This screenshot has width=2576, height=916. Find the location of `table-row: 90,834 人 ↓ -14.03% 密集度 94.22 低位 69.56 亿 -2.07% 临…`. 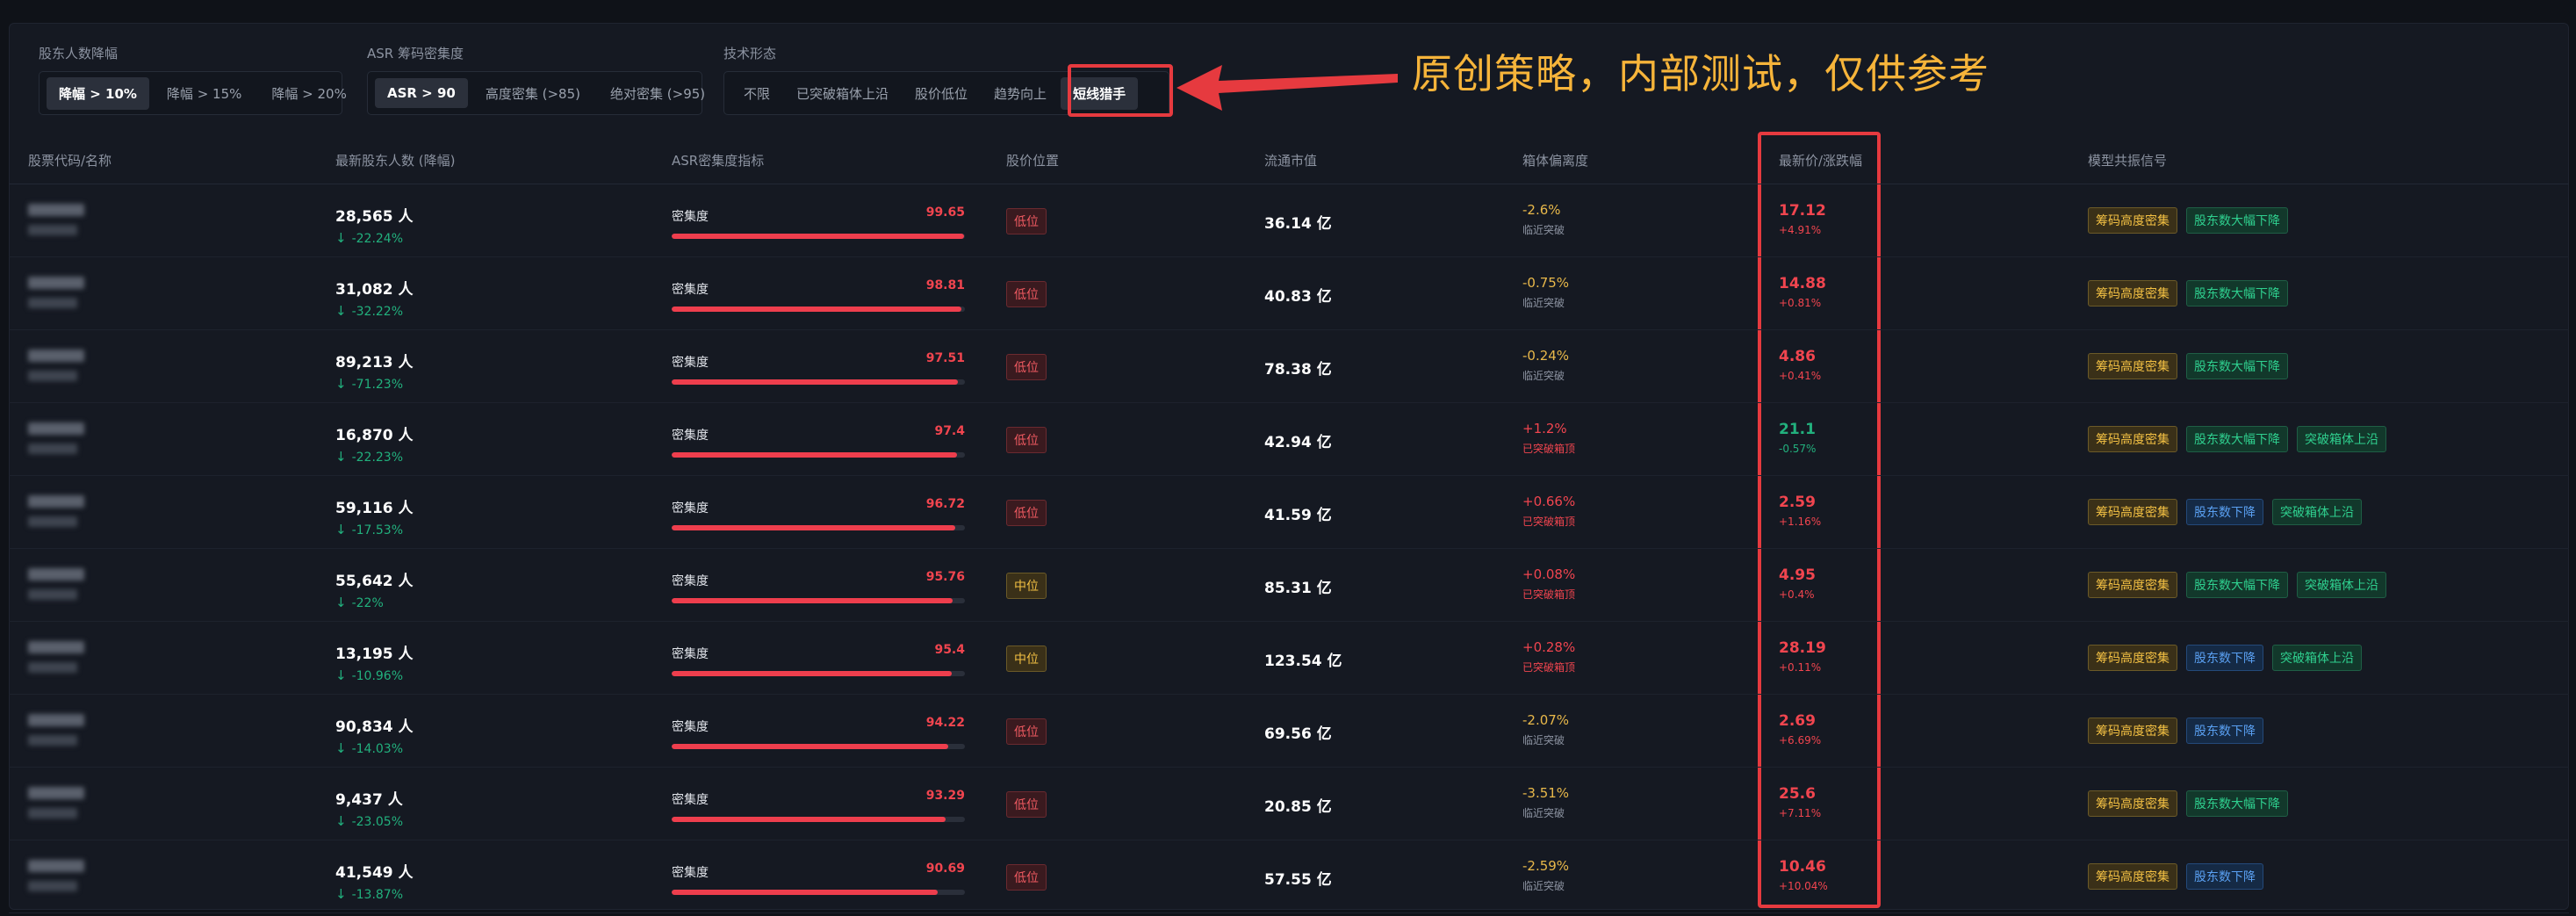

table-row: 90,834 人 ↓ -14.03% 密集度 94.22 低位 69.56 亿 -2.07% 临… is located at coordinates (1289, 731).